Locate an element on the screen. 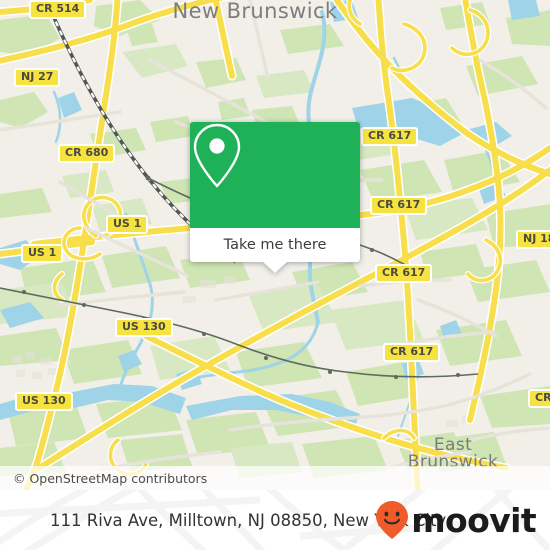 Image resolution: width=550 pixels, height=550 pixels. location-callout-card: Take me there is located at coordinates (275, 197).